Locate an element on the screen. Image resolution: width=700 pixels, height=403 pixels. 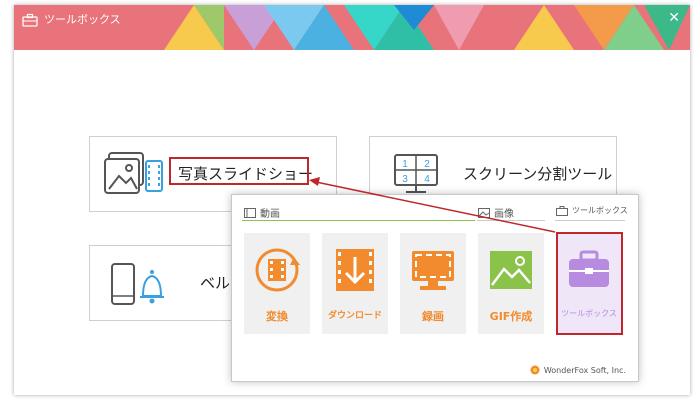
tab-video: 動画 is located at coordinates (262, 212).